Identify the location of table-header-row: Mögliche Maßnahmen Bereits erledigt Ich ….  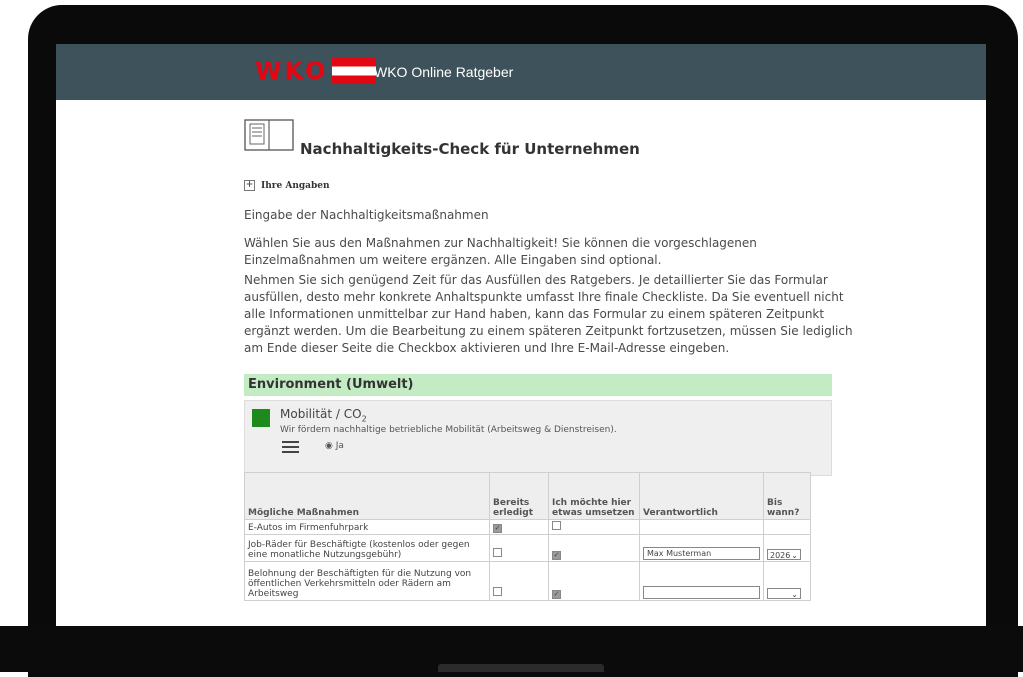
(527, 496).